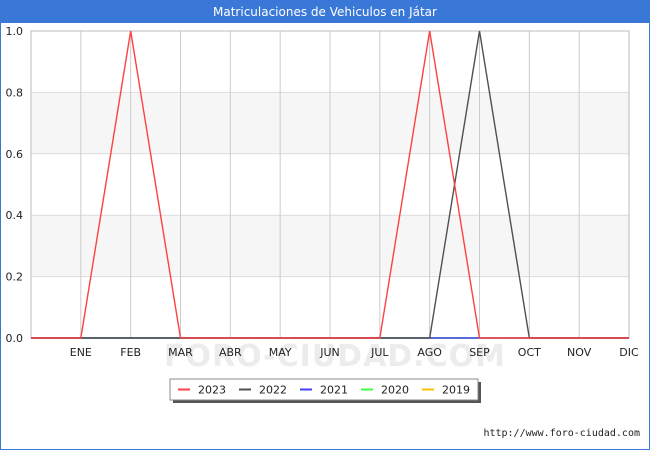 This screenshot has width=650, height=450. Describe the element at coordinates (280, 352) in the screenshot. I see `x-tick-label: MAY` at that location.